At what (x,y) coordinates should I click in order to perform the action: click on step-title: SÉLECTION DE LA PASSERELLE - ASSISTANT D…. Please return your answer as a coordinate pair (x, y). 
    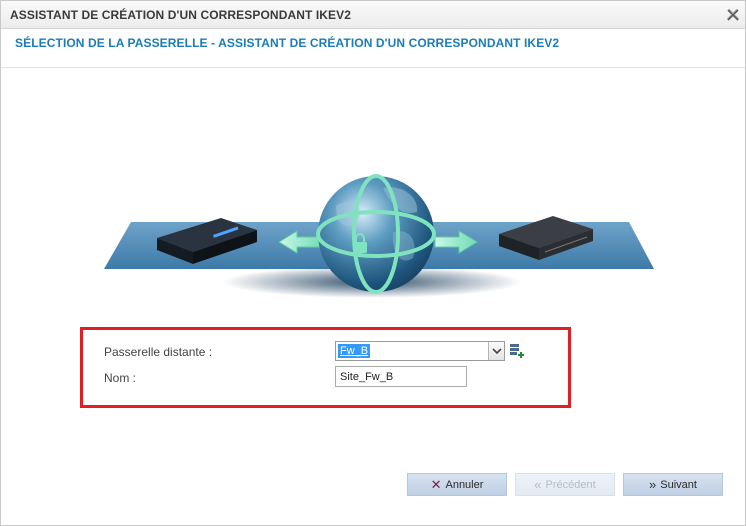
    Looking at the image, I should click on (287, 43).